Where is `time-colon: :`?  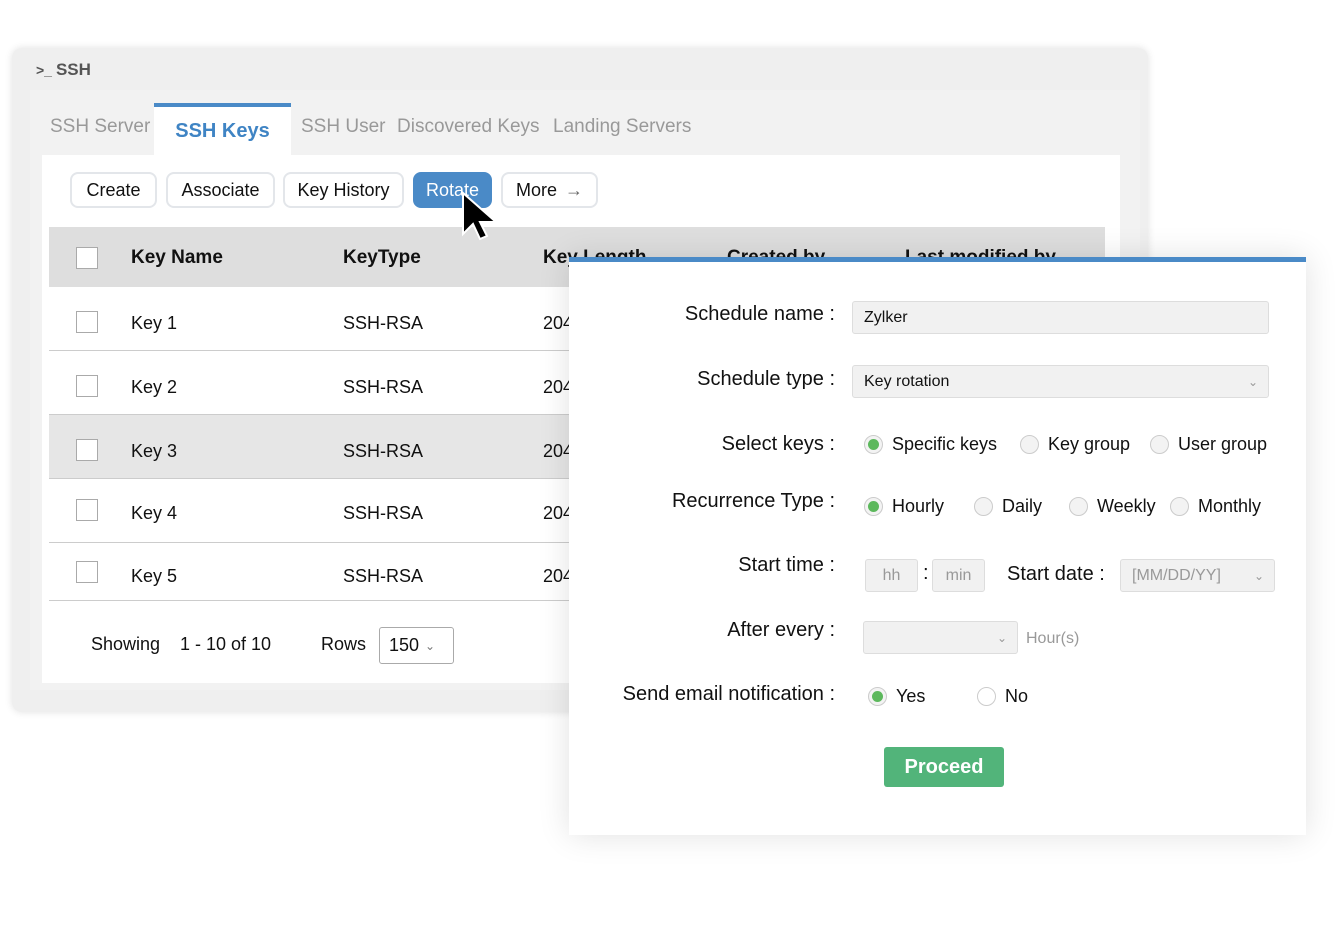 time-colon: : is located at coordinates (926, 573).